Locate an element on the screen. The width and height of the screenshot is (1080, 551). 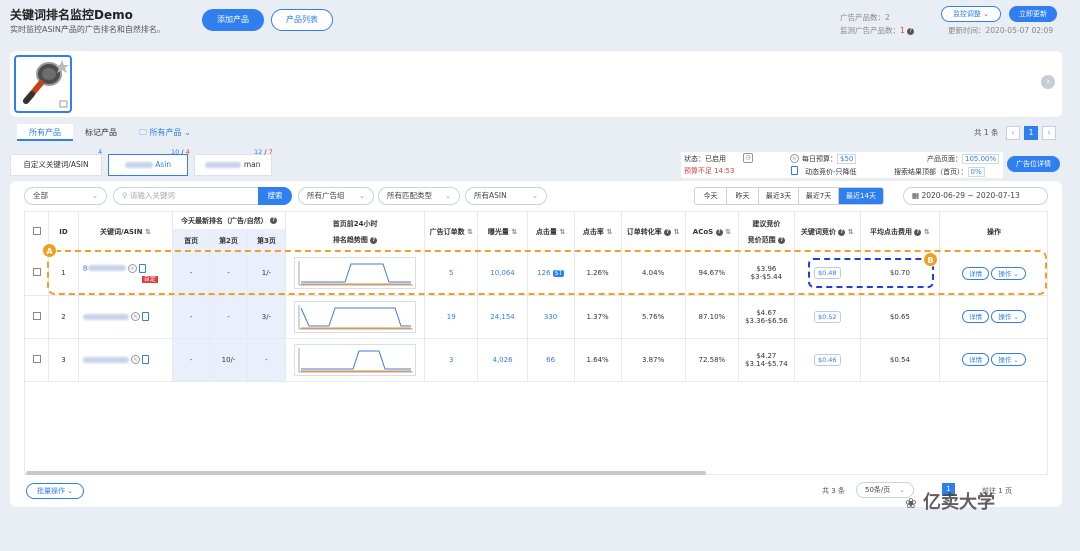
date-range-picker: ▦ 2020-06-29 ~ 2020-07-13 is located at coordinates (975, 196).